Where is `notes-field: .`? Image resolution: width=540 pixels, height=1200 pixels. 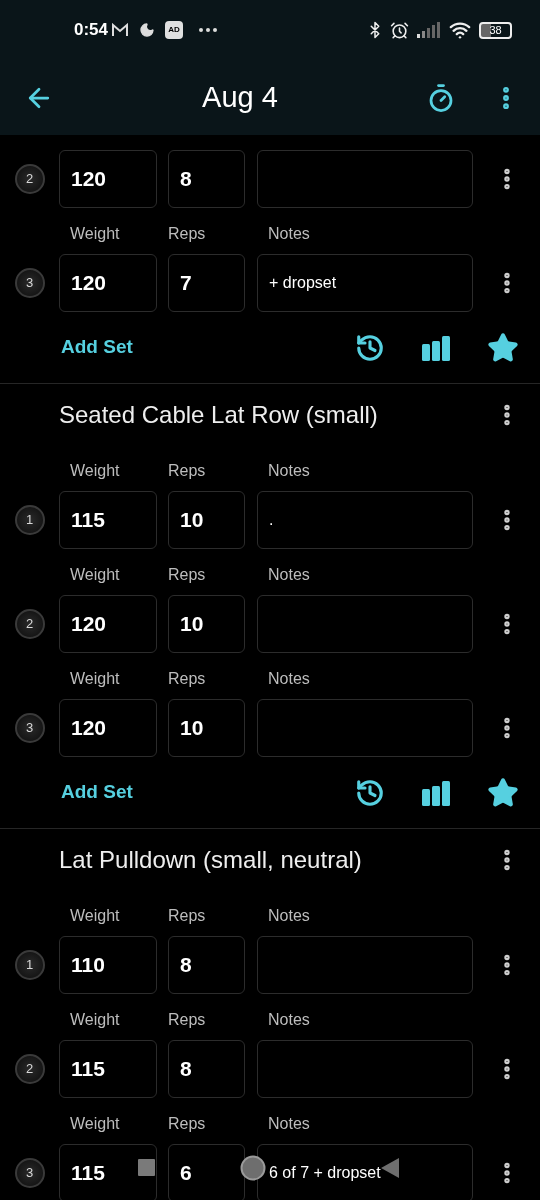
notes-field: . is located at coordinates (365, 520).